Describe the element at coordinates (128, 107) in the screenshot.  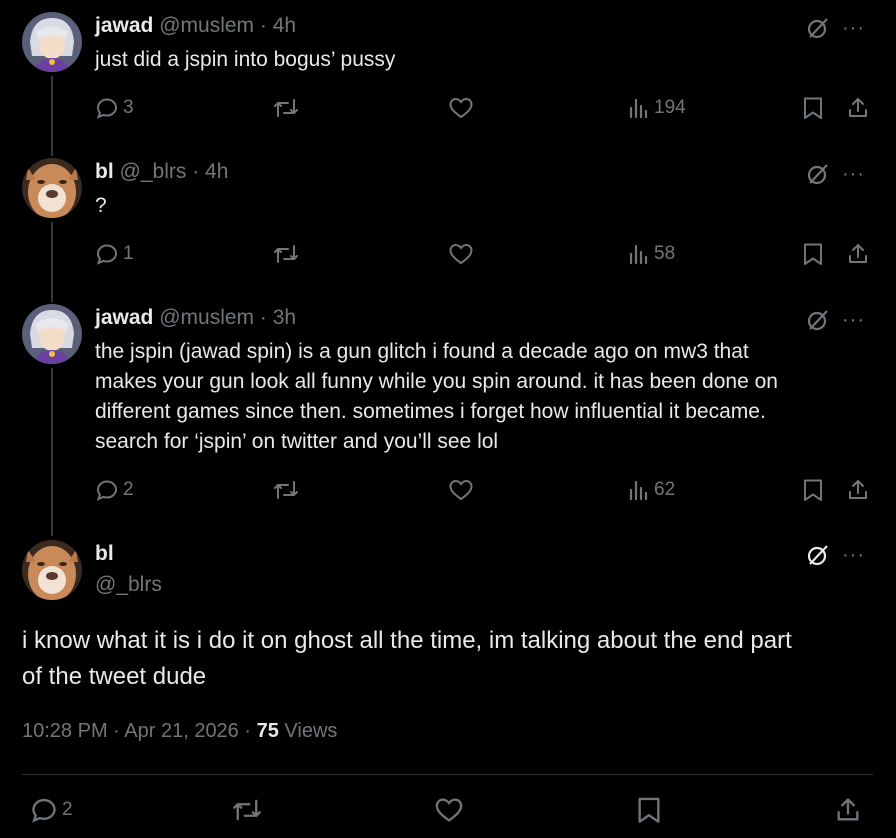
I see `reply-count: 3` at that location.